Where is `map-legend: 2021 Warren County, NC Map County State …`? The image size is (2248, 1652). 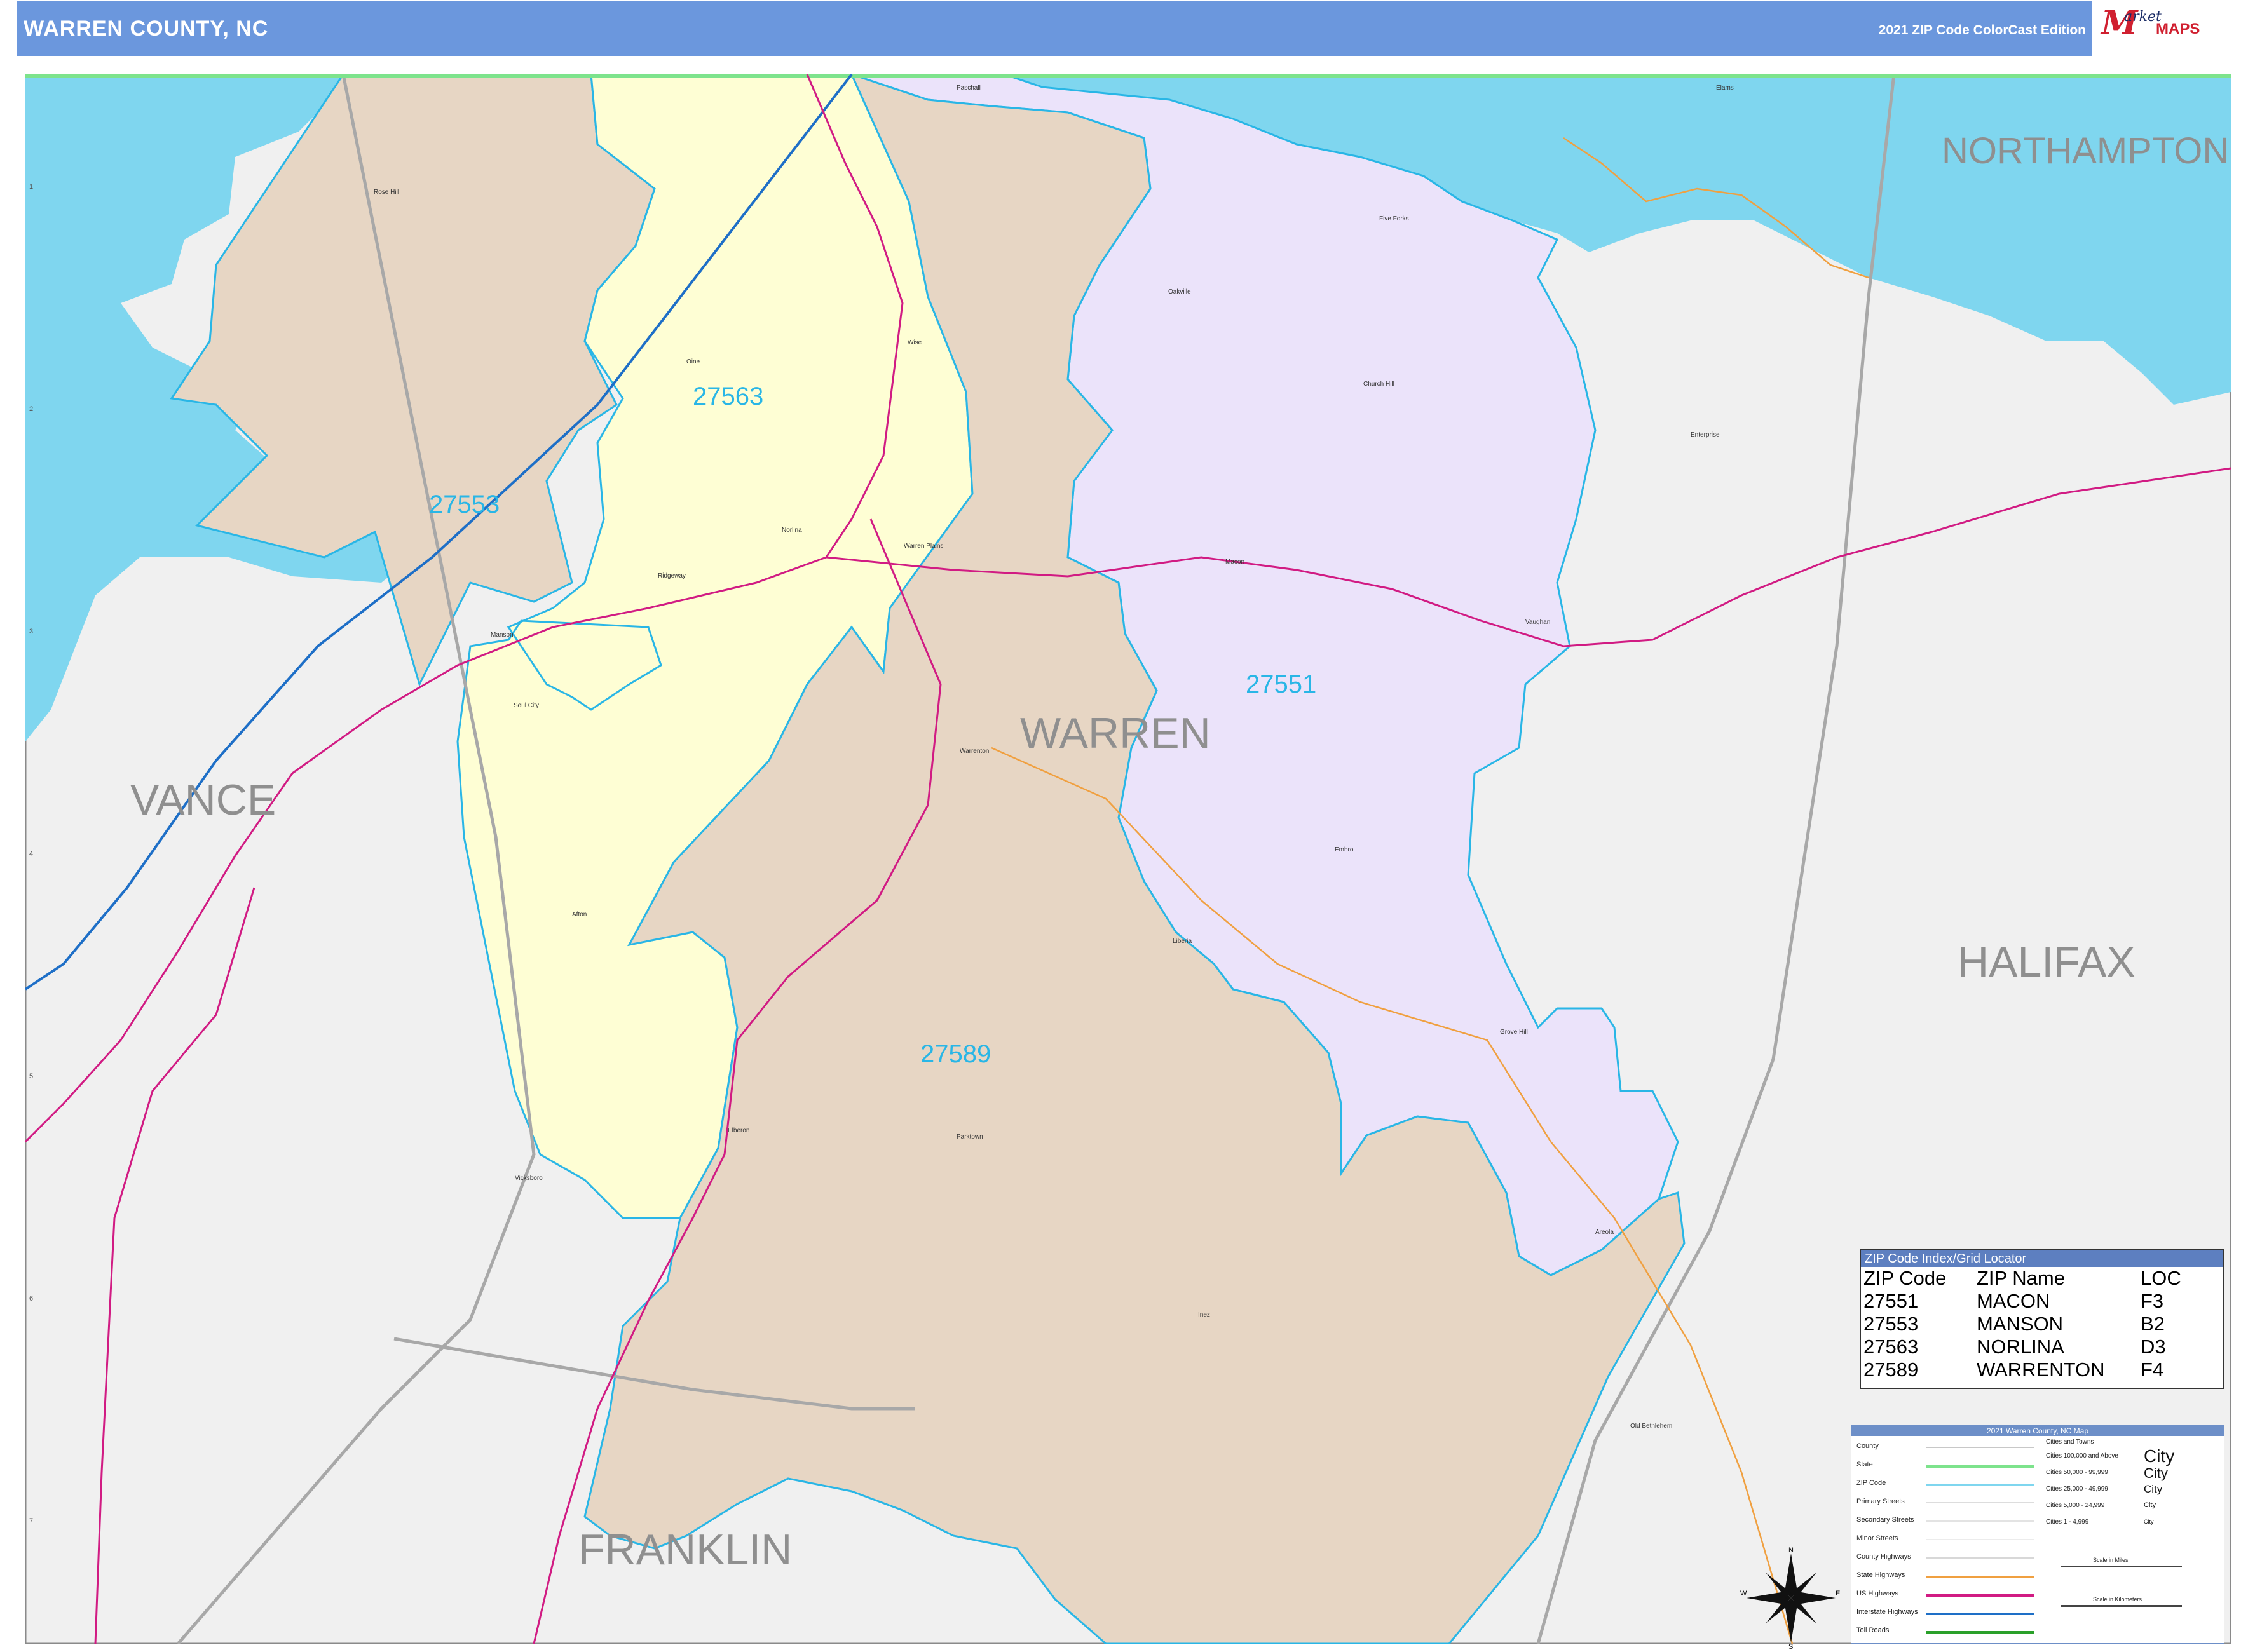
map-legend: 2021 Warren County, NC Map County State … is located at coordinates (2037, 1535).